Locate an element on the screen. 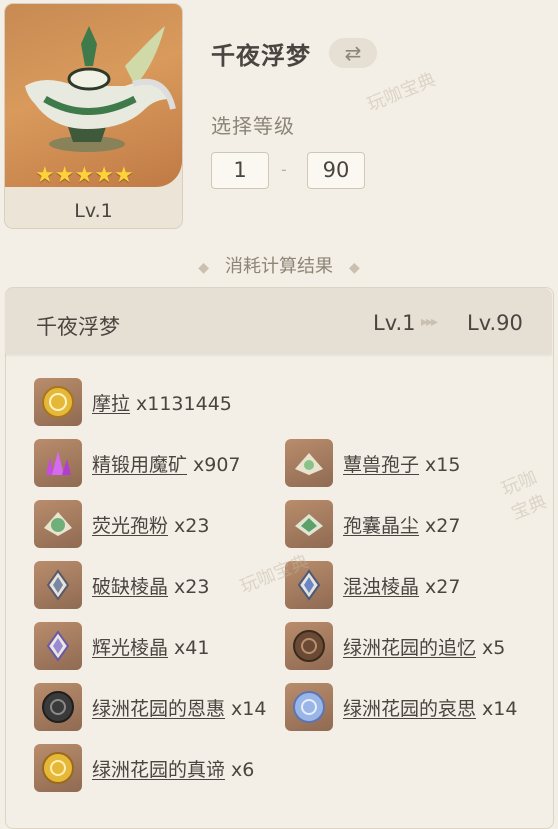 Image resolution: width=558 pixels, height=829 pixels. material-count: x5 is located at coordinates (494, 647).